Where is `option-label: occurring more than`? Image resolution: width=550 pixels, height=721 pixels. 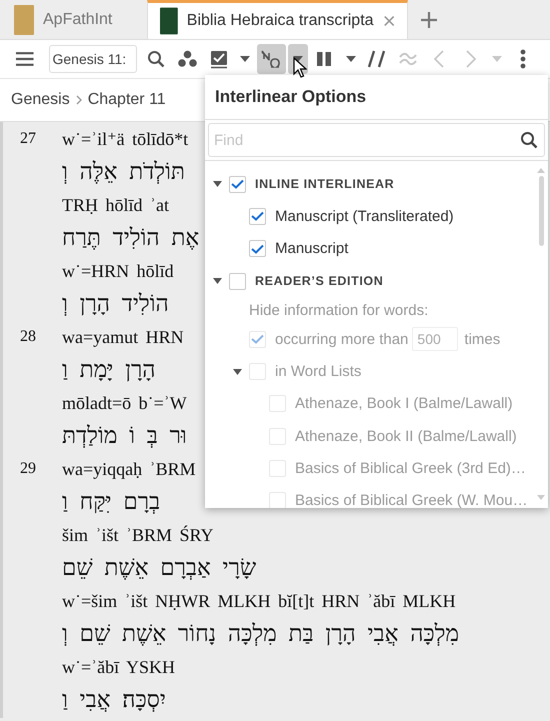
option-label: occurring more than is located at coordinates (341, 339).